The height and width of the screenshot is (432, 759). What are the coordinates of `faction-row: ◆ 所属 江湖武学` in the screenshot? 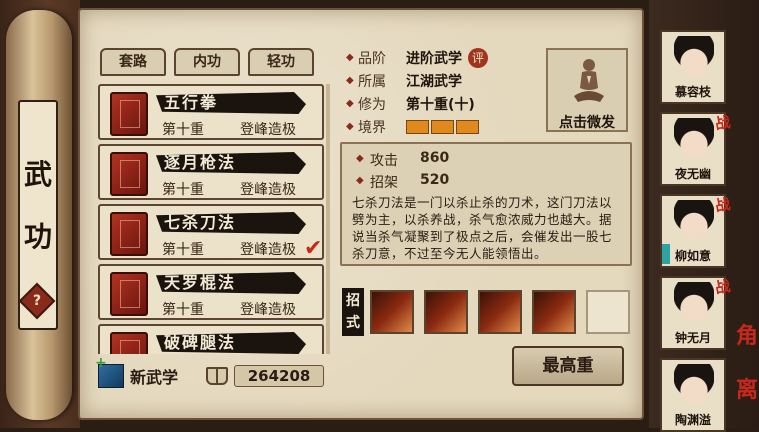 It's located at (417, 80).